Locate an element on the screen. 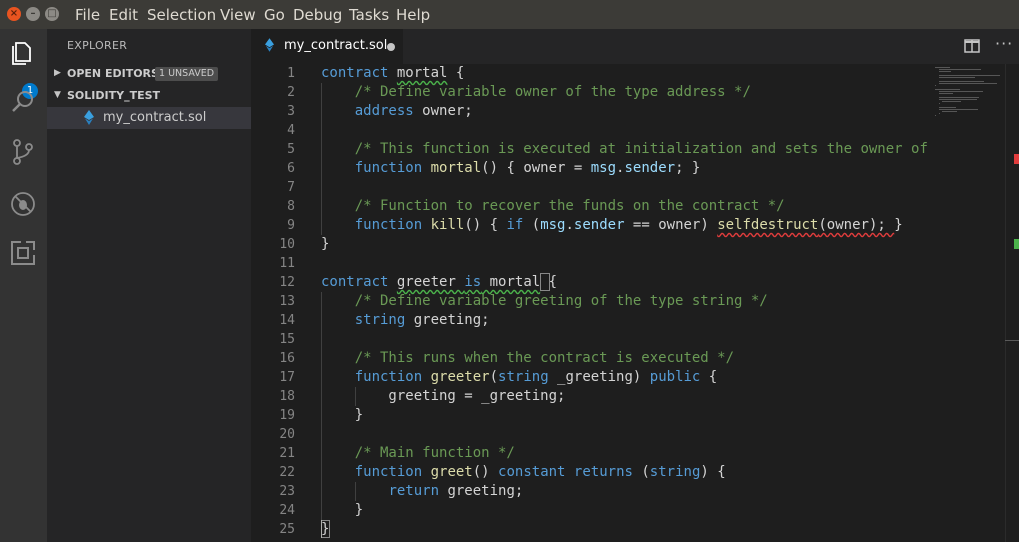  line-number: 6 is located at coordinates (291, 168).